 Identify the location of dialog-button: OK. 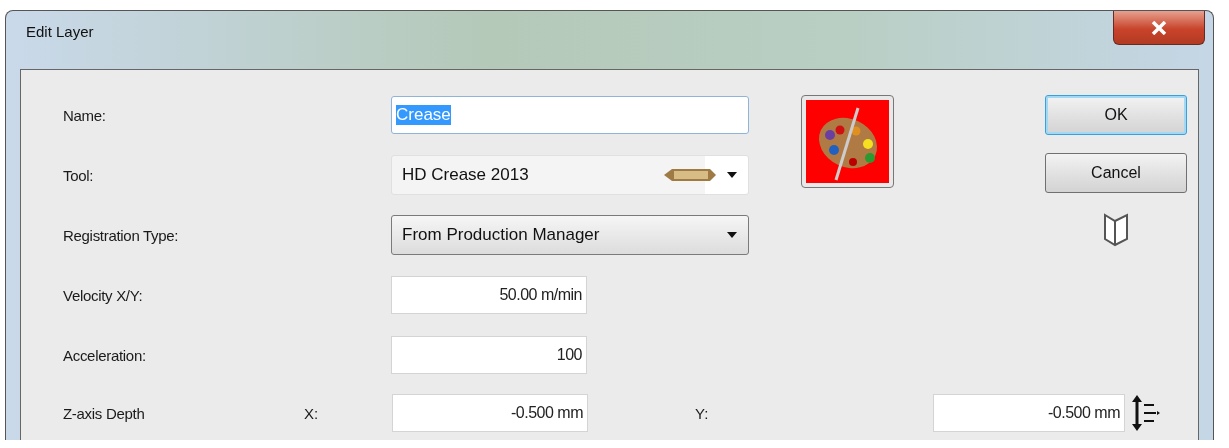
(1116, 115).